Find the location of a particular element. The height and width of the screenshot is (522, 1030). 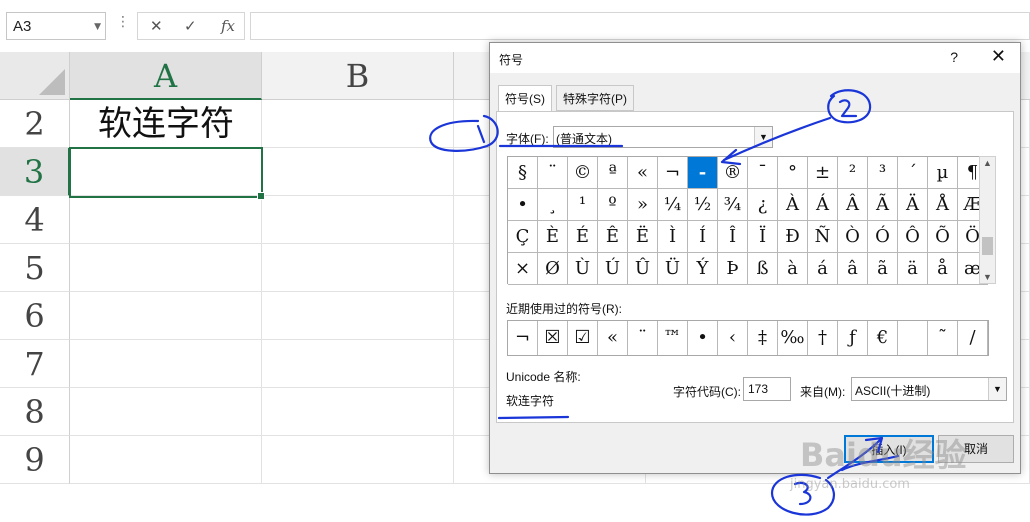

symbol-cell: ³ is located at coordinates (883, 173).